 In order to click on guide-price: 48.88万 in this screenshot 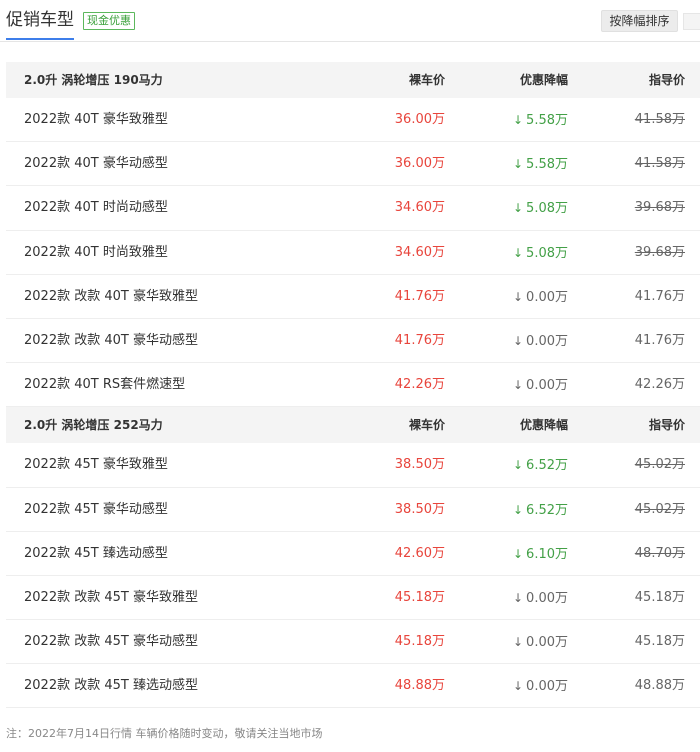, I will do `click(659, 686)`.